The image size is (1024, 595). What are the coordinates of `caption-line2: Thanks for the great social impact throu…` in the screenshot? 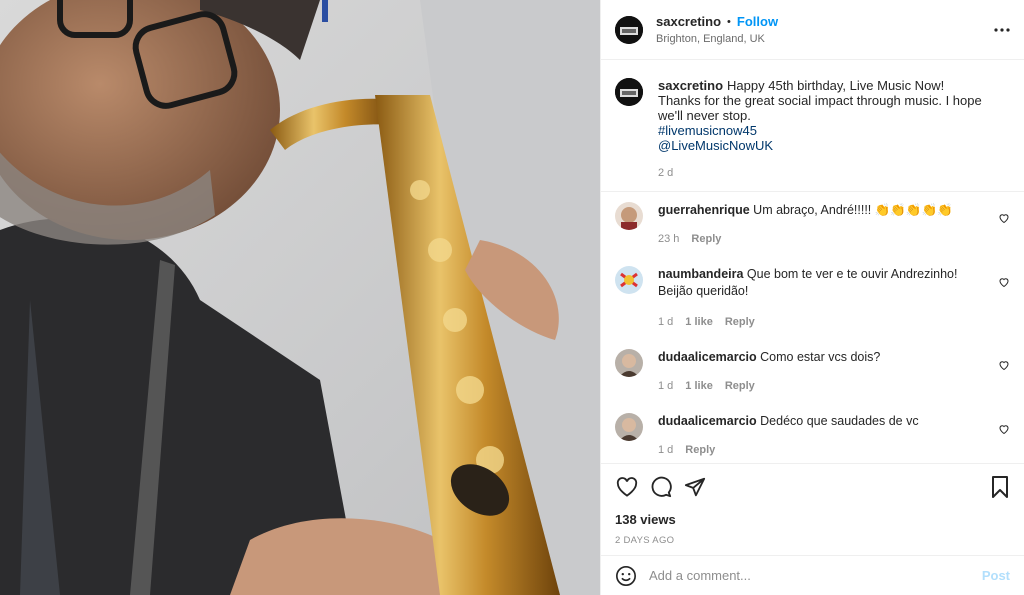 It's located at (820, 108).